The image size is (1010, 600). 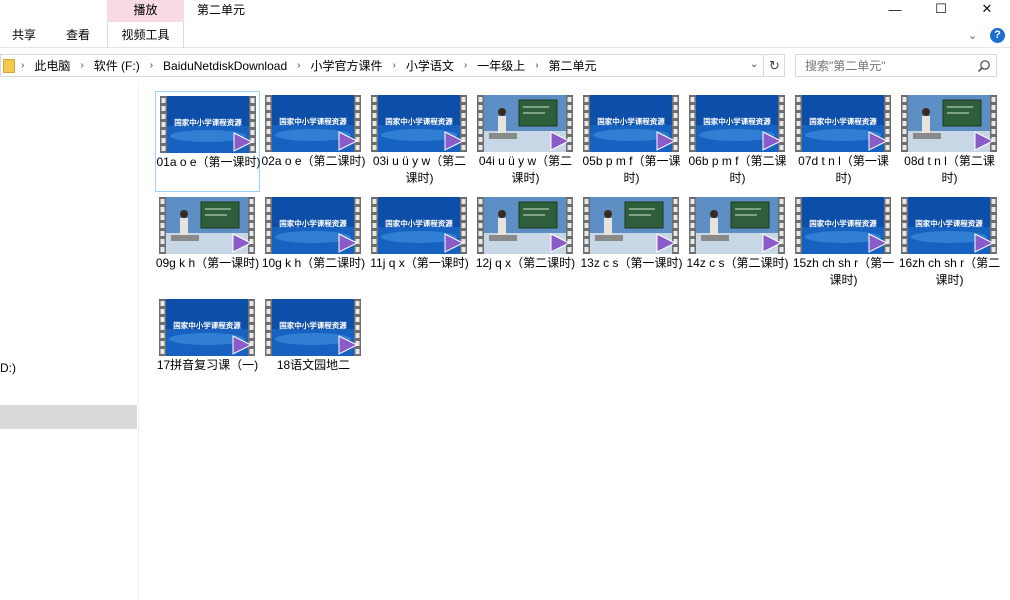 I want to click on address-dropdown-icon: ⌄, so click(x=754, y=64).